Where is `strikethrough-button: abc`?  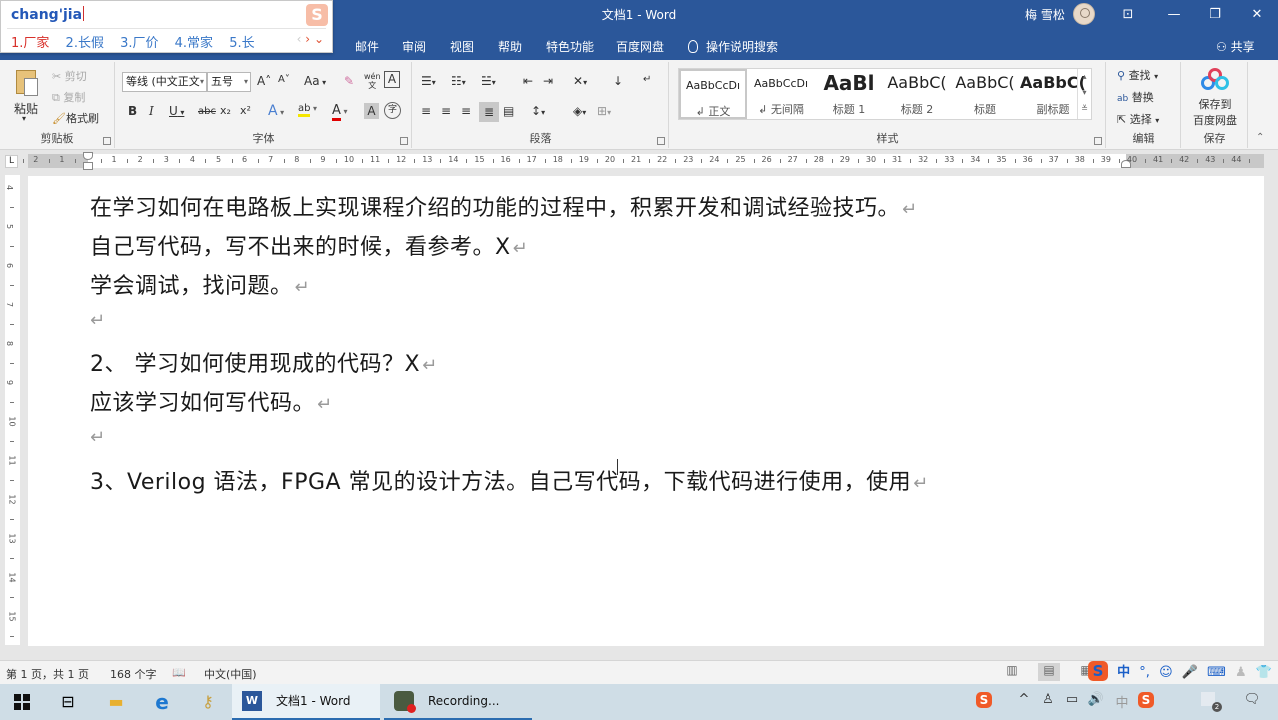 strikethrough-button: abc is located at coordinates (207, 111).